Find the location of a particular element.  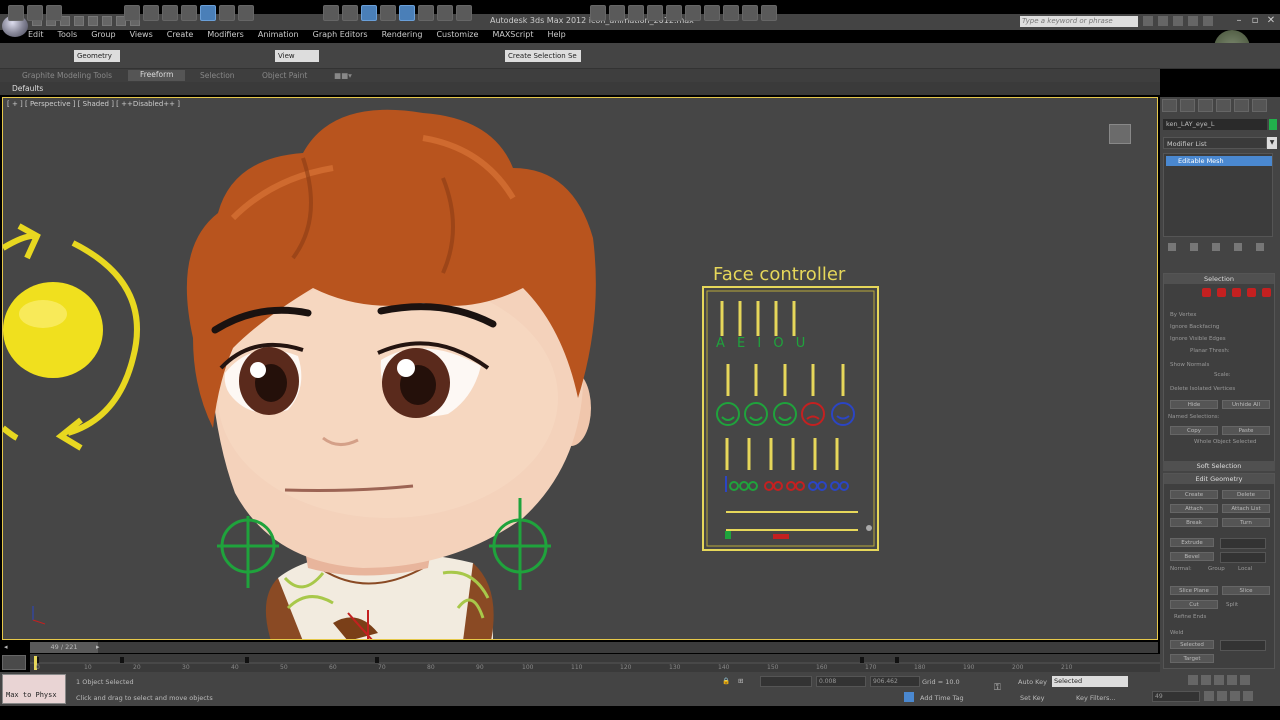

menu-help: Help is located at coordinates (557, 36).